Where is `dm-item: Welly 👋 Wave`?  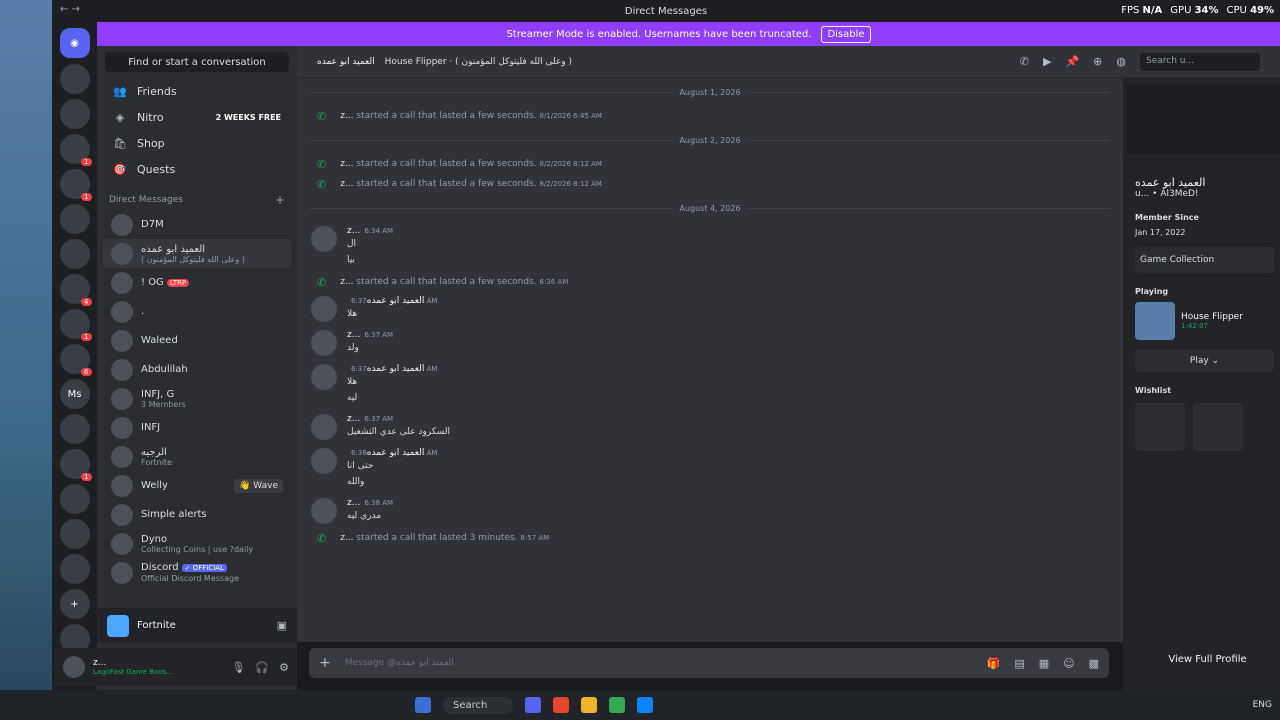 dm-item: Welly 👋 Wave is located at coordinates (197, 485).